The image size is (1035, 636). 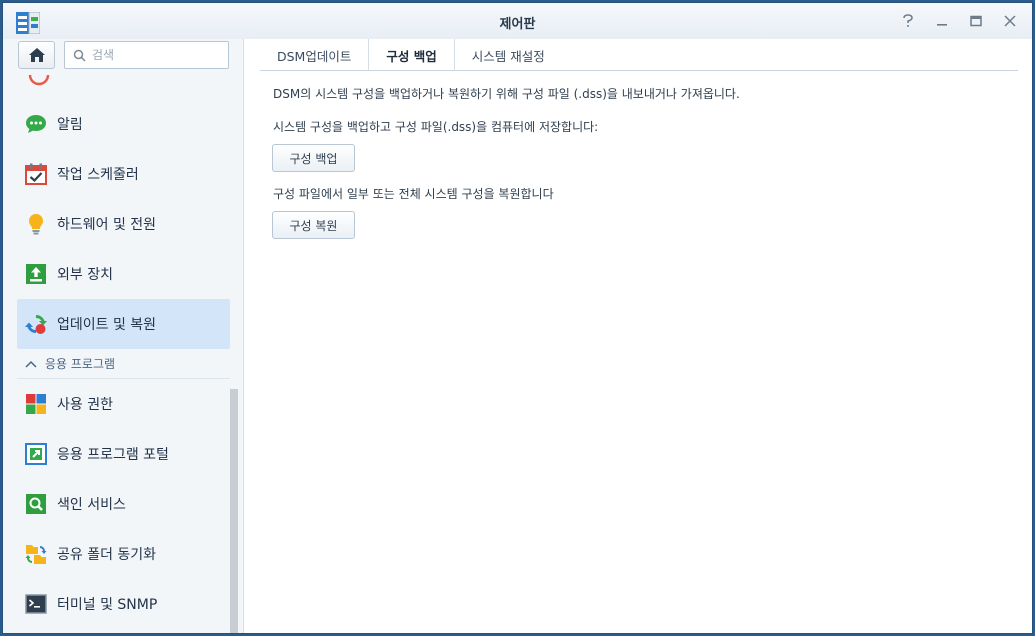 I want to click on calendar-check-icon, so click(x=36, y=174).